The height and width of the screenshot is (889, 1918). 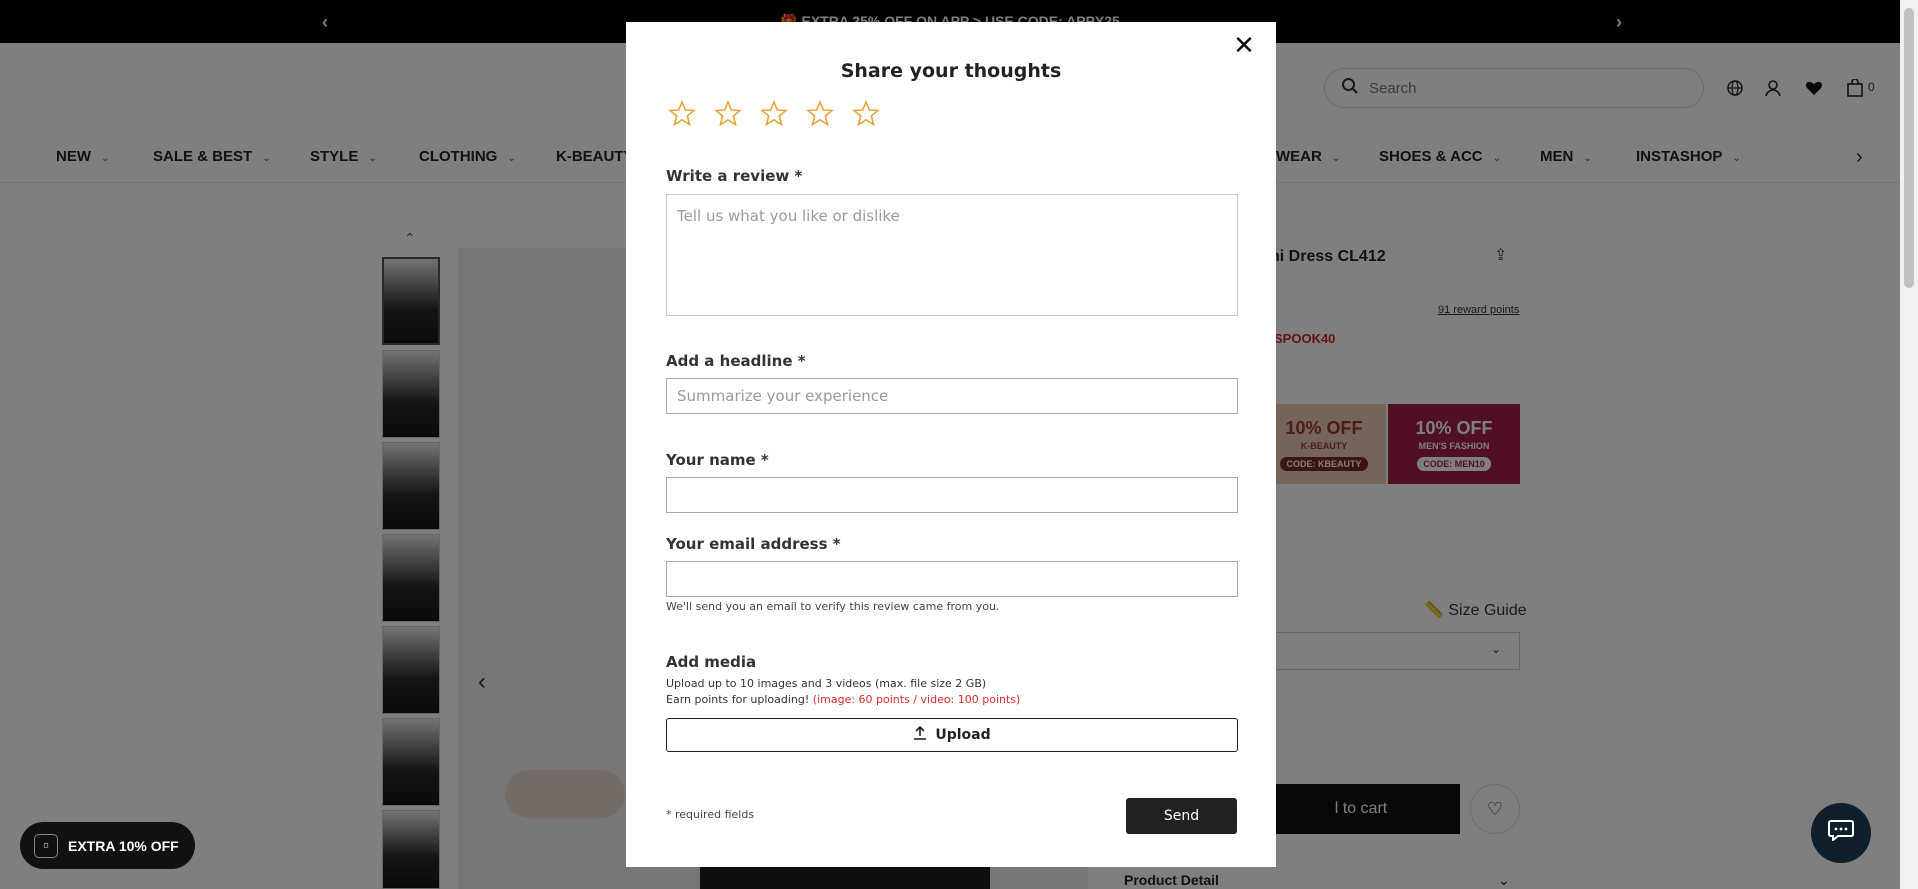 What do you see at coordinates (739, 699) in the screenshot?
I see `media-points-prefix: Earn points for uploading!` at bounding box center [739, 699].